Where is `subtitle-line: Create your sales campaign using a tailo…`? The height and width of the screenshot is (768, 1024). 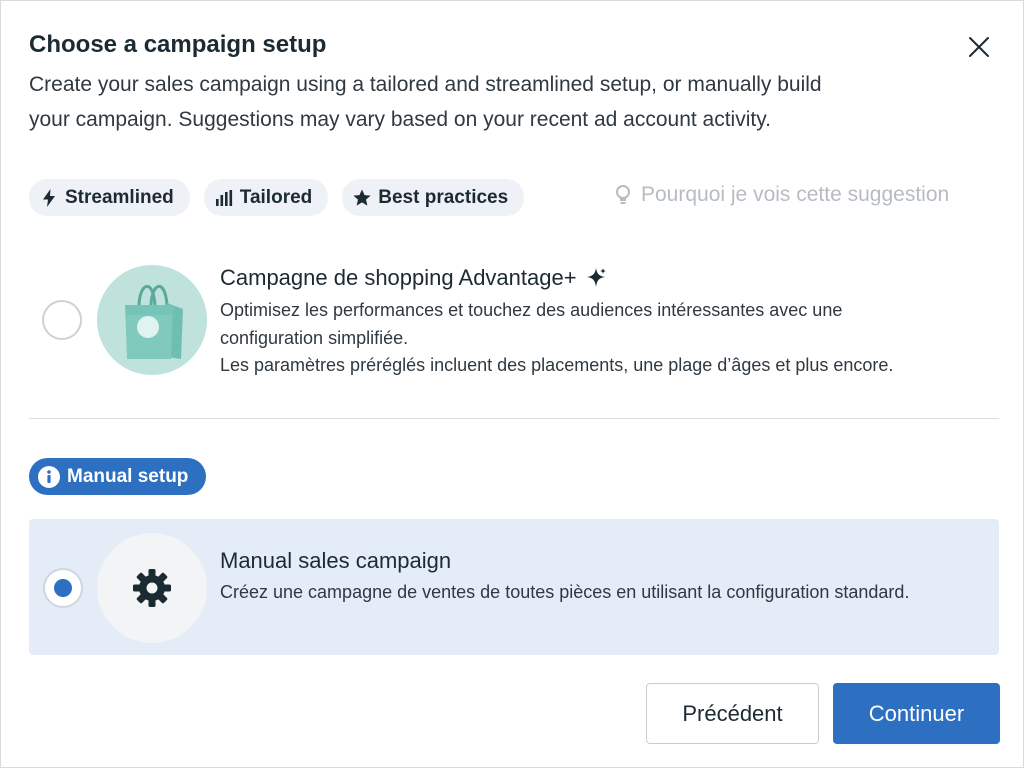
subtitle-line: Create your sales campaign using a tailo… is located at coordinates (425, 84).